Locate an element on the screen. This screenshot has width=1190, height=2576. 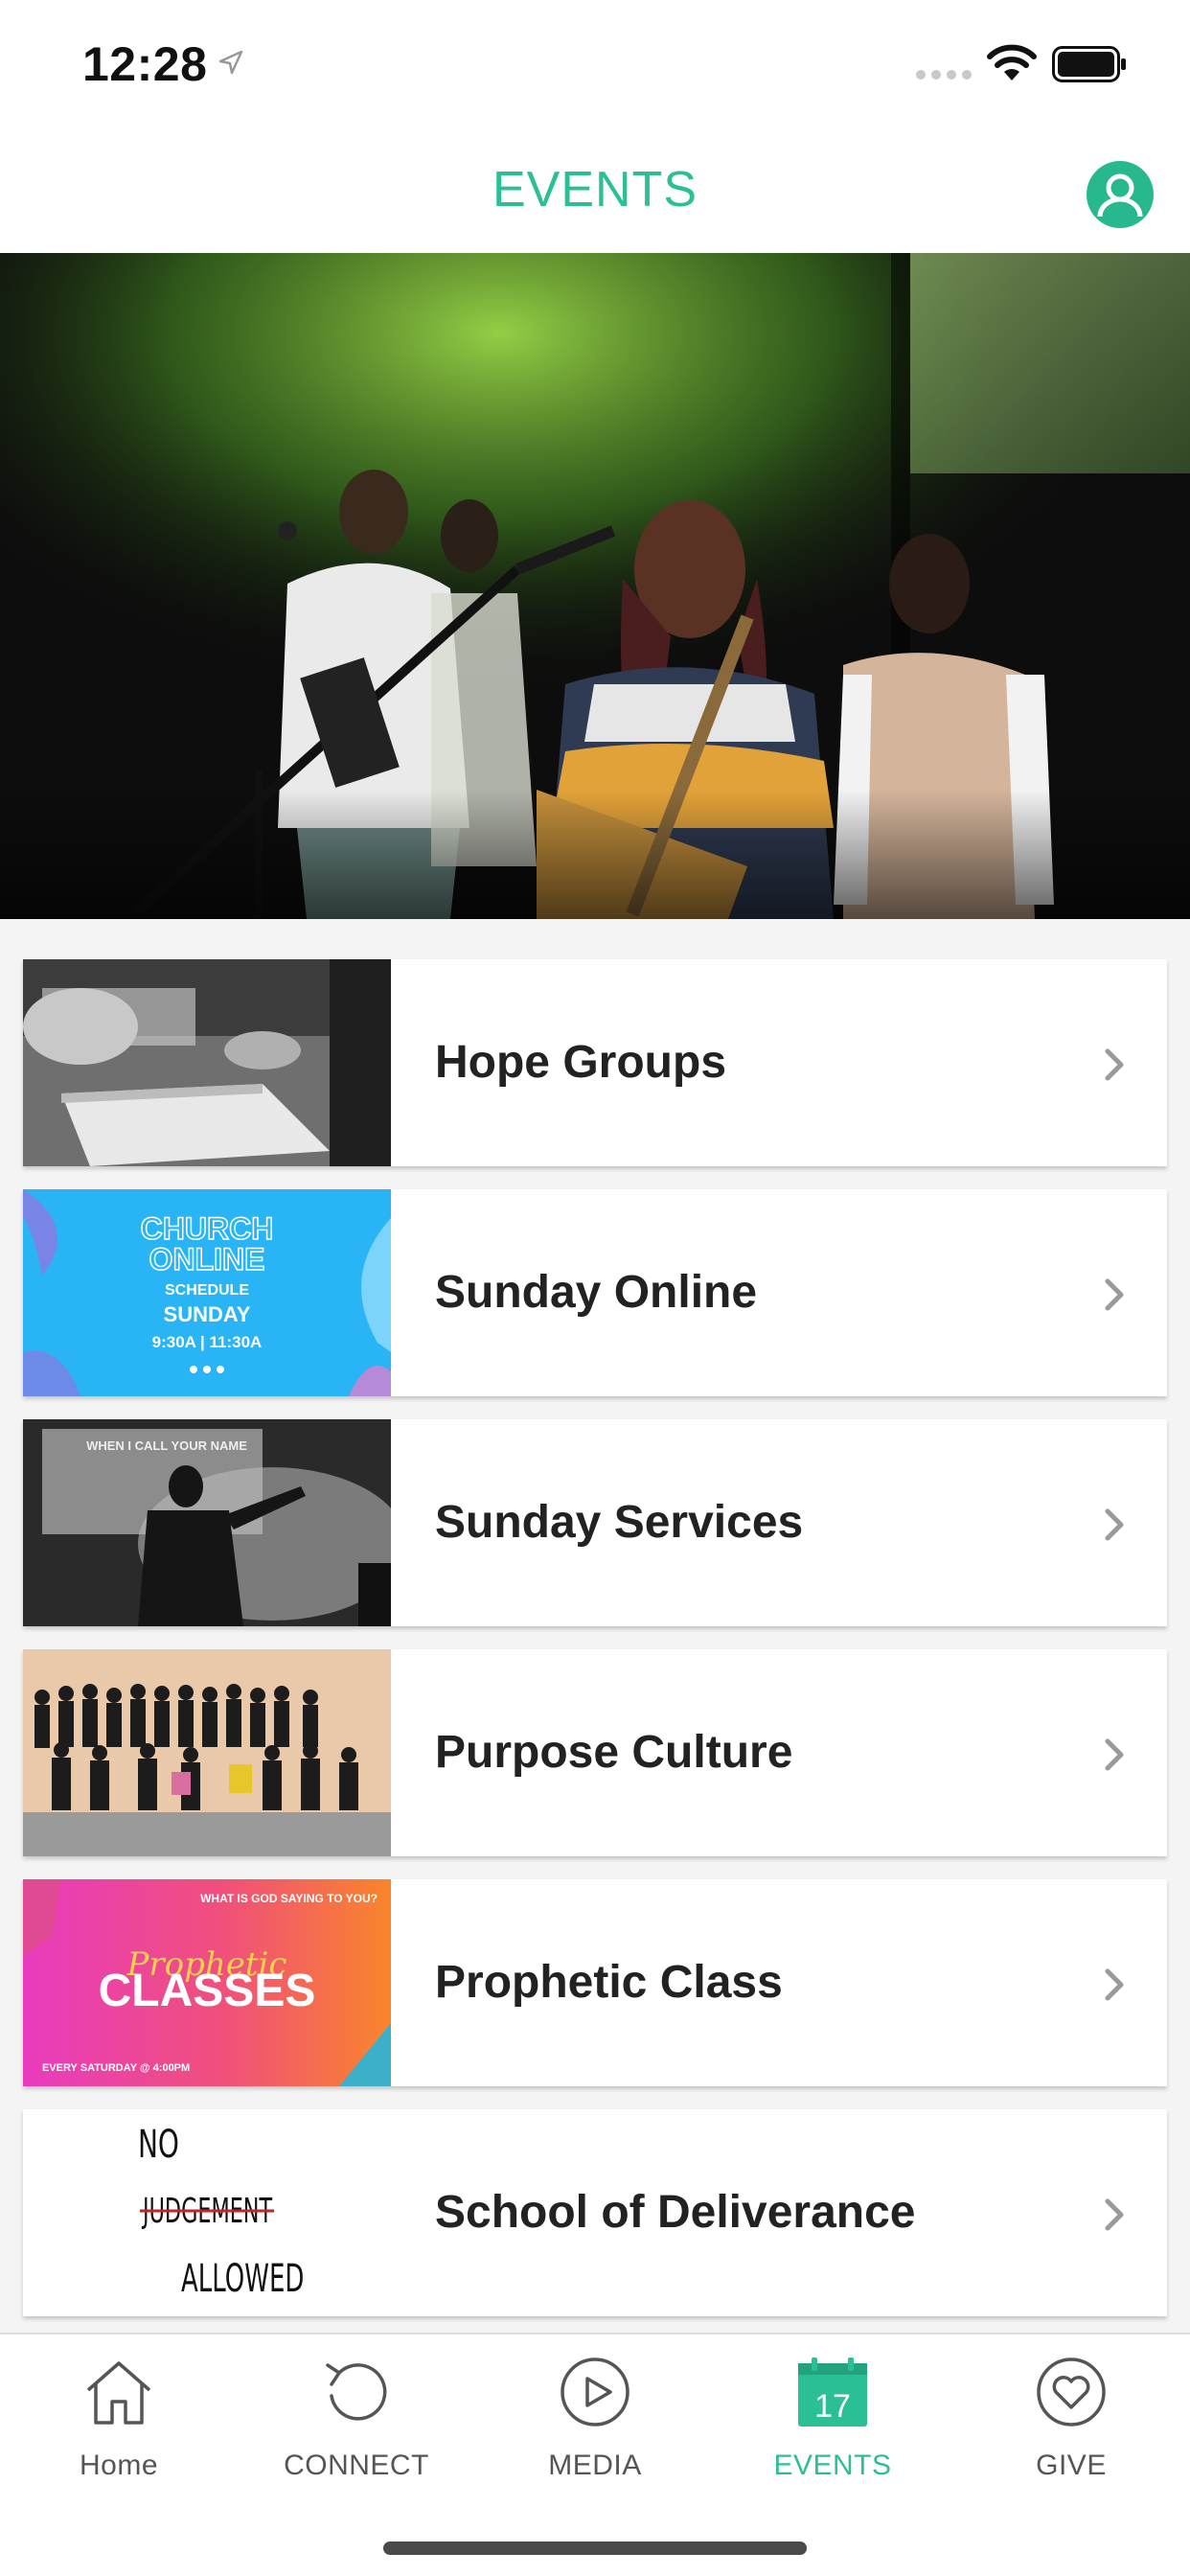
event-card-purpose-culture: Purpose Culture is located at coordinates (595, 1752).